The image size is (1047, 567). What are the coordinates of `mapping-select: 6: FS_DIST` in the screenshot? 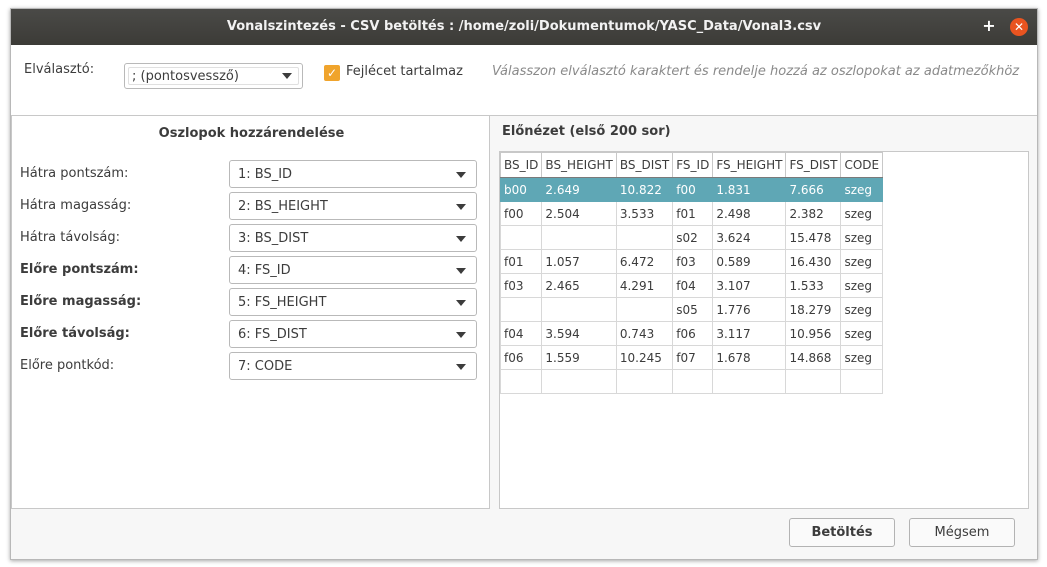 It's located at (353, 334).